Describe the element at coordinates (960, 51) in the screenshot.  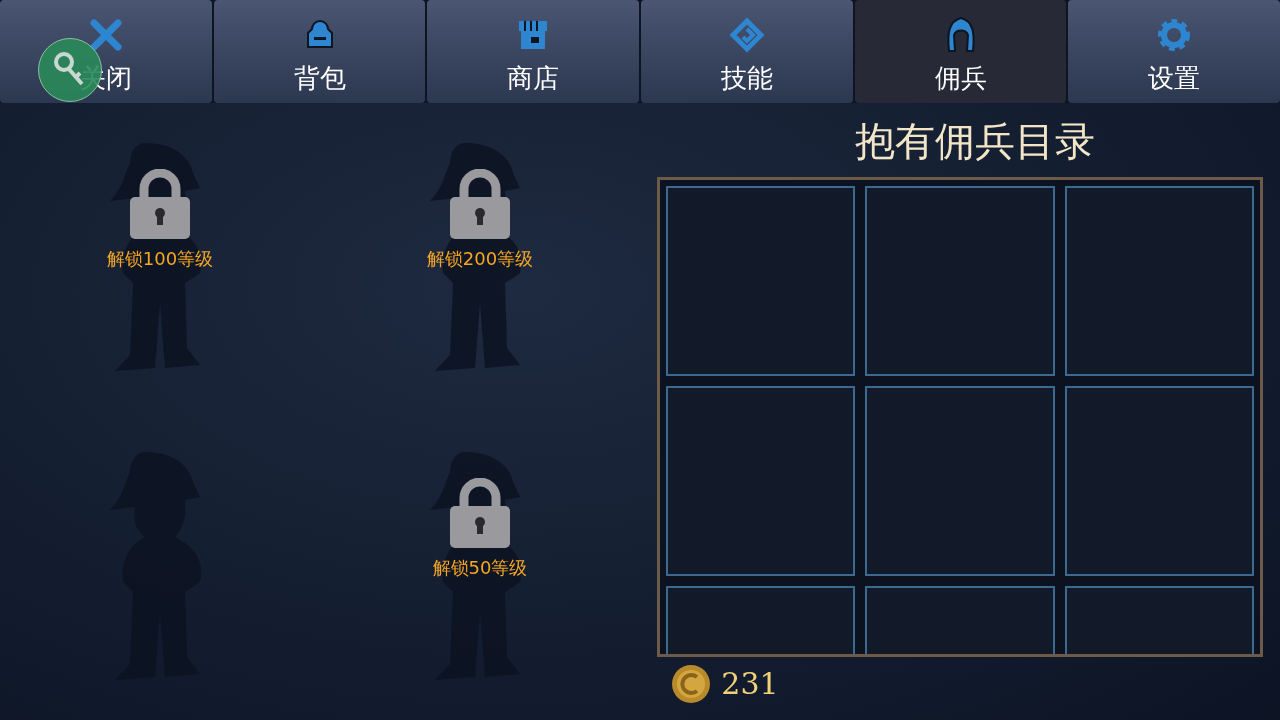
I see `tab: 佣兵` at that location.